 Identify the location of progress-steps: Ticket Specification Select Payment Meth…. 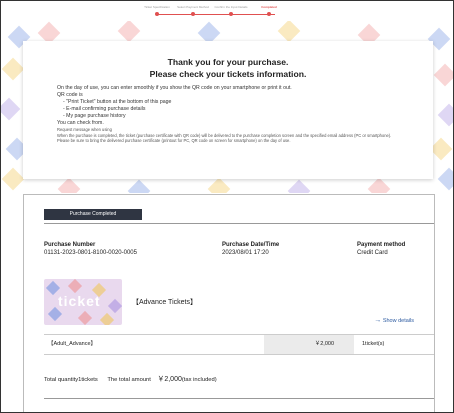
(217, 12).